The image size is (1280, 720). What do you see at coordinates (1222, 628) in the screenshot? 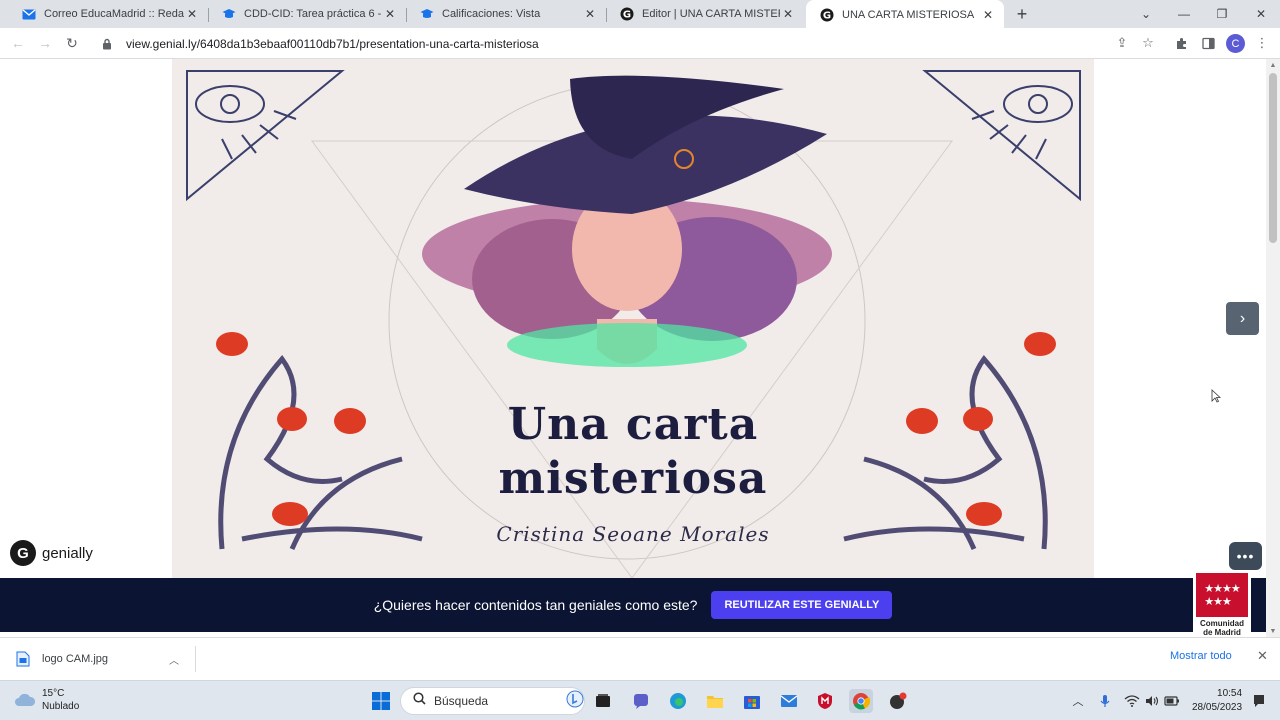
I see `cam-logo-text: Comunidad de Madrid` at bounding box center [1222, 628].